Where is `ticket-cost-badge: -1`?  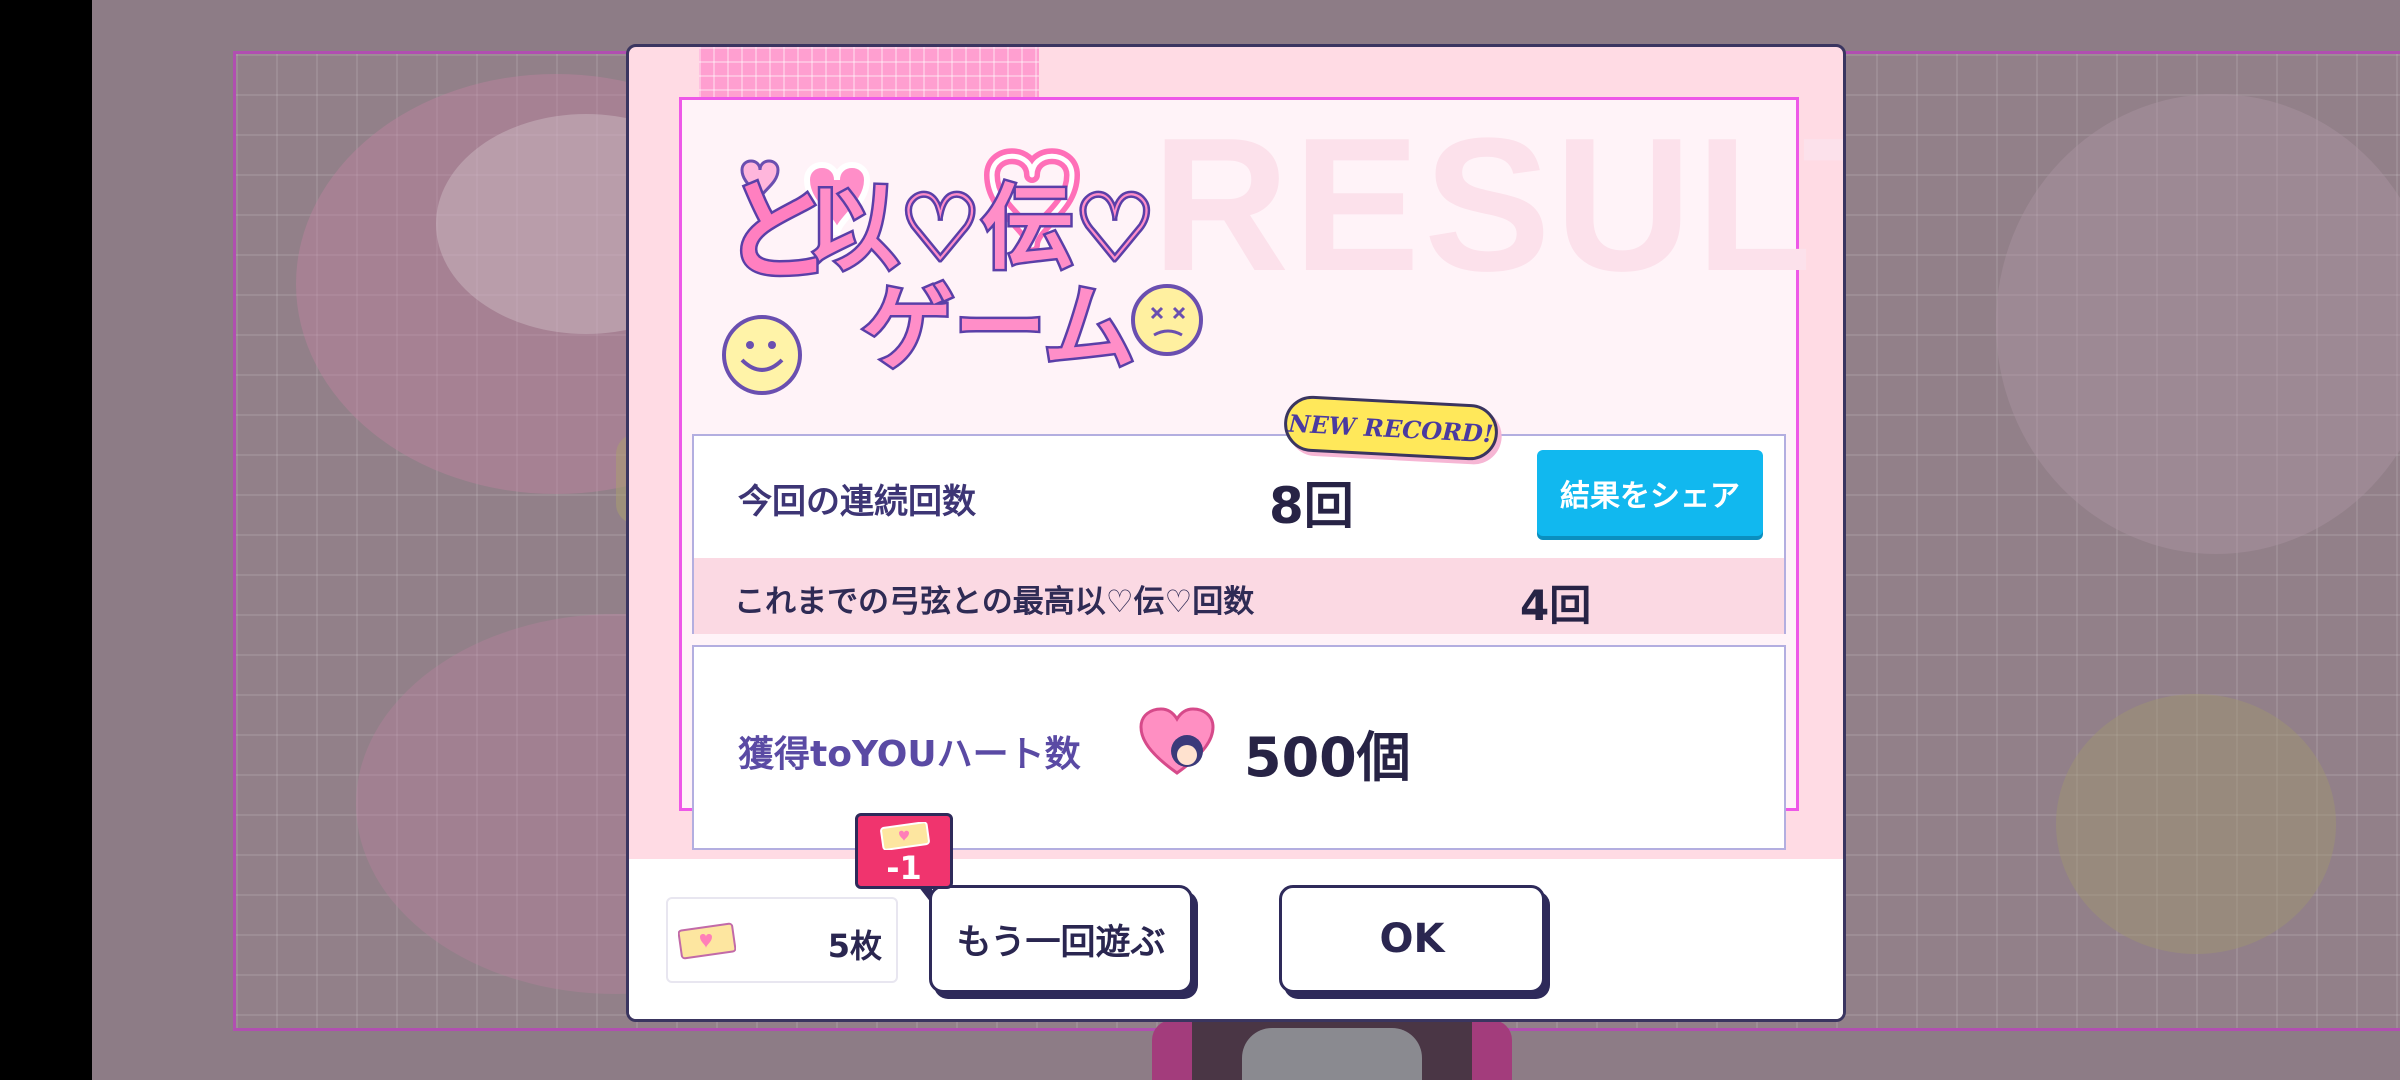 ticket-cost-badge: -1 is located at coordinates (904, 858).